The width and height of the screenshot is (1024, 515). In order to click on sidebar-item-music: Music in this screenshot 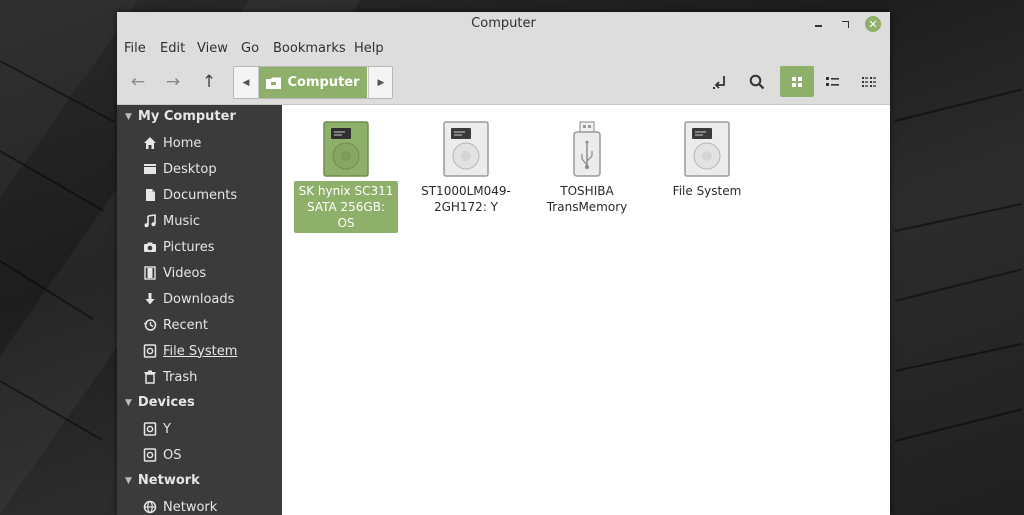, I will do `click(171, 221)`.